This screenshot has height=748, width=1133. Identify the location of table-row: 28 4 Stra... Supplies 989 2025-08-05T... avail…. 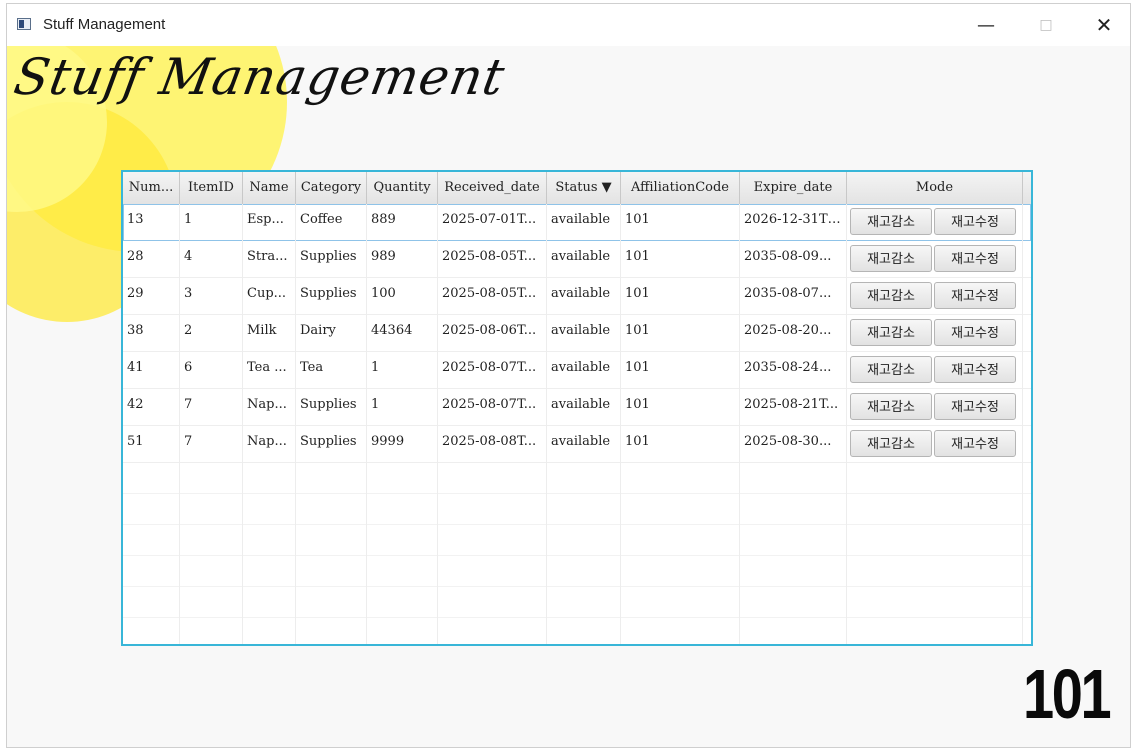
(577, 259).